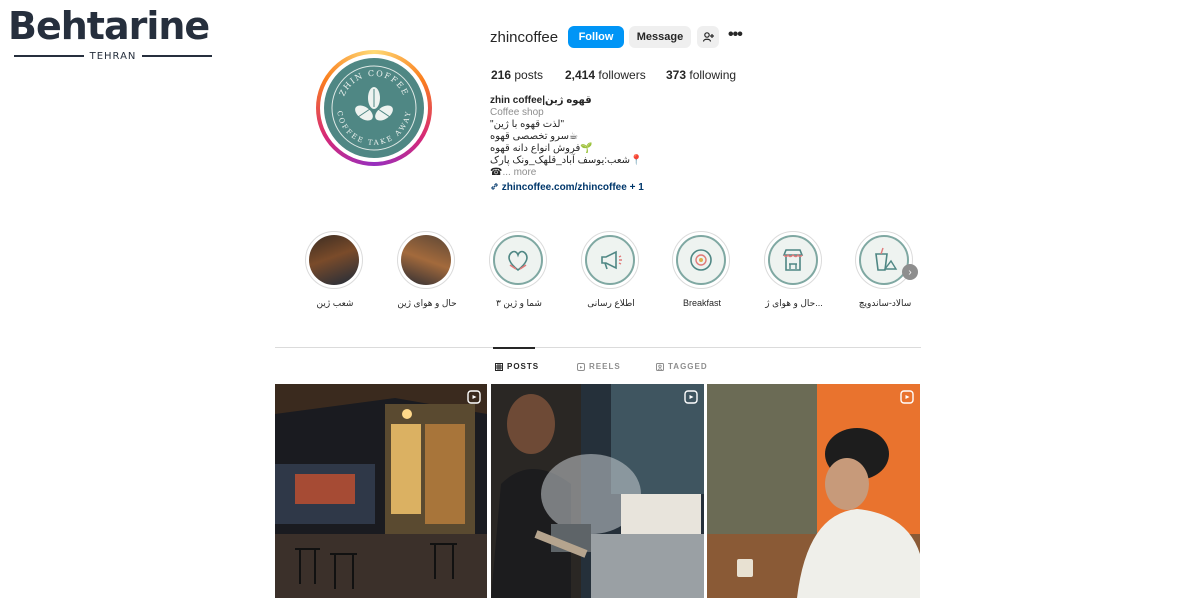  I want to click on followers-count: 2,414 followers, so click(605, 75).